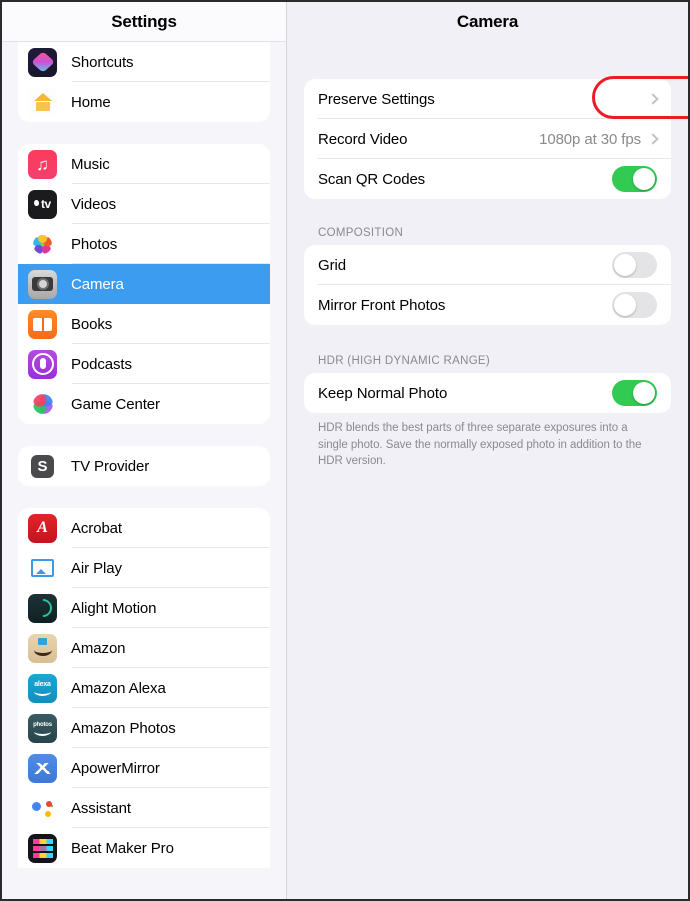 This screenshot has height=901, width=690. I want to click on sidebar-item-label: Home, so click(91, 102).